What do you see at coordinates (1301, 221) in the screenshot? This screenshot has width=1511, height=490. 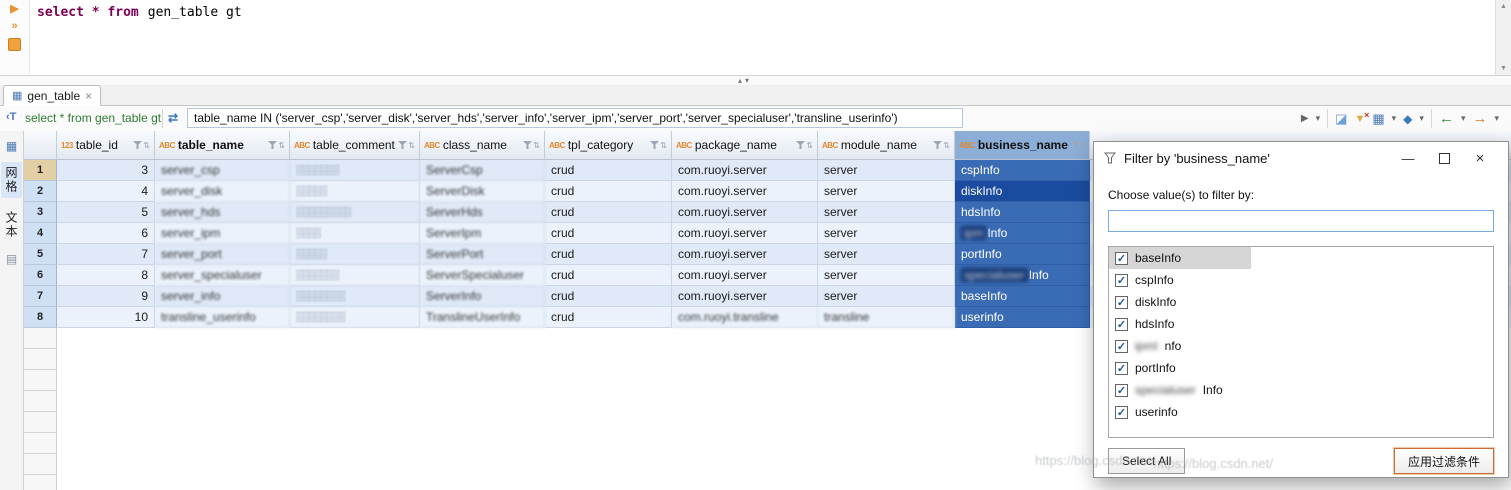 I see `filter-value-input` at bounding box center [1301, 221].